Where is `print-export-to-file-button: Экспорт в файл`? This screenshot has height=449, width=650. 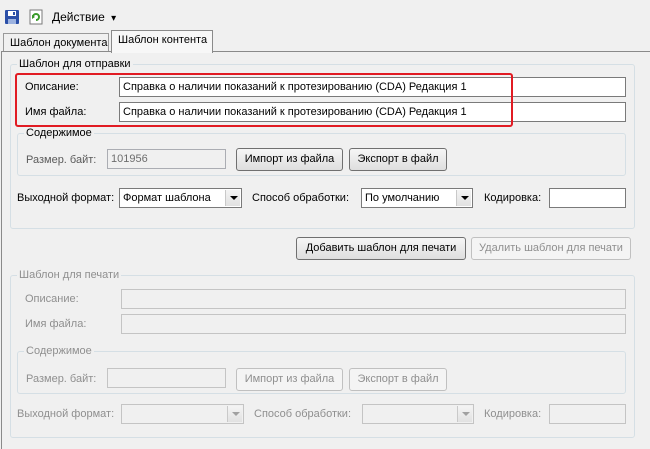 print-export-to-file-button: Экспорт в файл is located at coordinates (398, 379).